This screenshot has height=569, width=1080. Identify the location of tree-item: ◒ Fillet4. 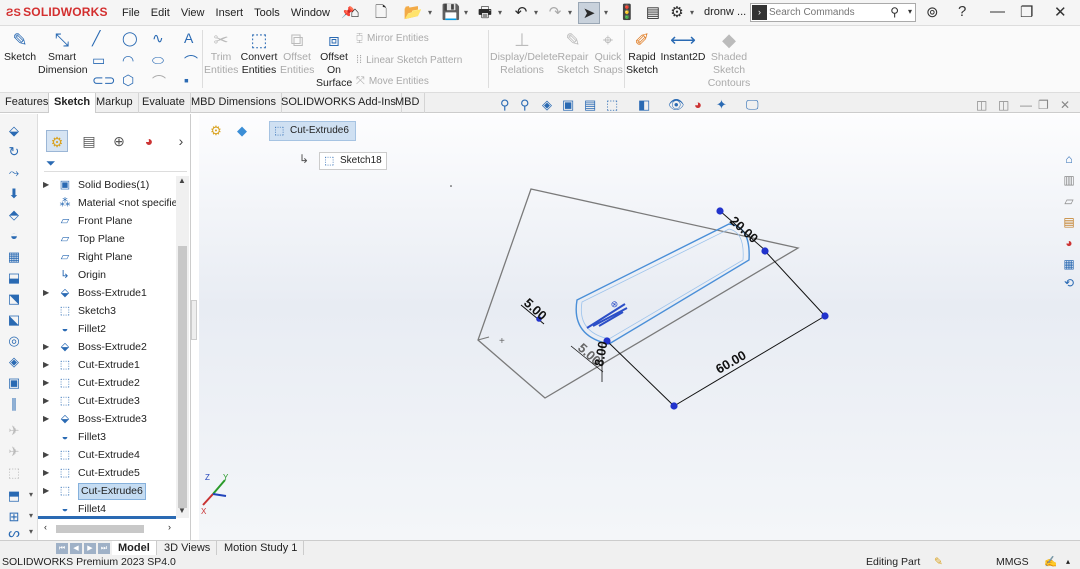
(107, 508).